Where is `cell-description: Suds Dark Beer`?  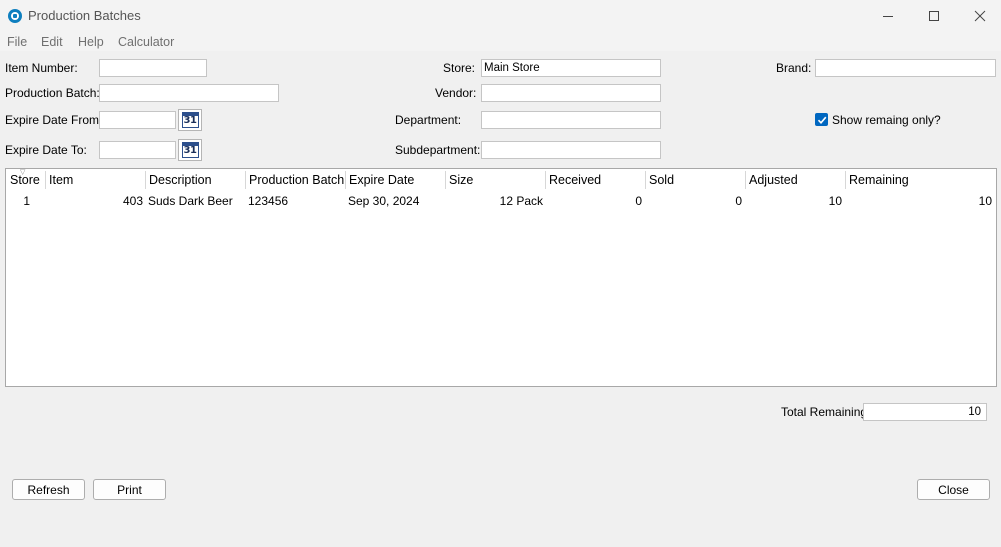
cell-description: Suds Dark Beer is located at coordinates (190, 201).